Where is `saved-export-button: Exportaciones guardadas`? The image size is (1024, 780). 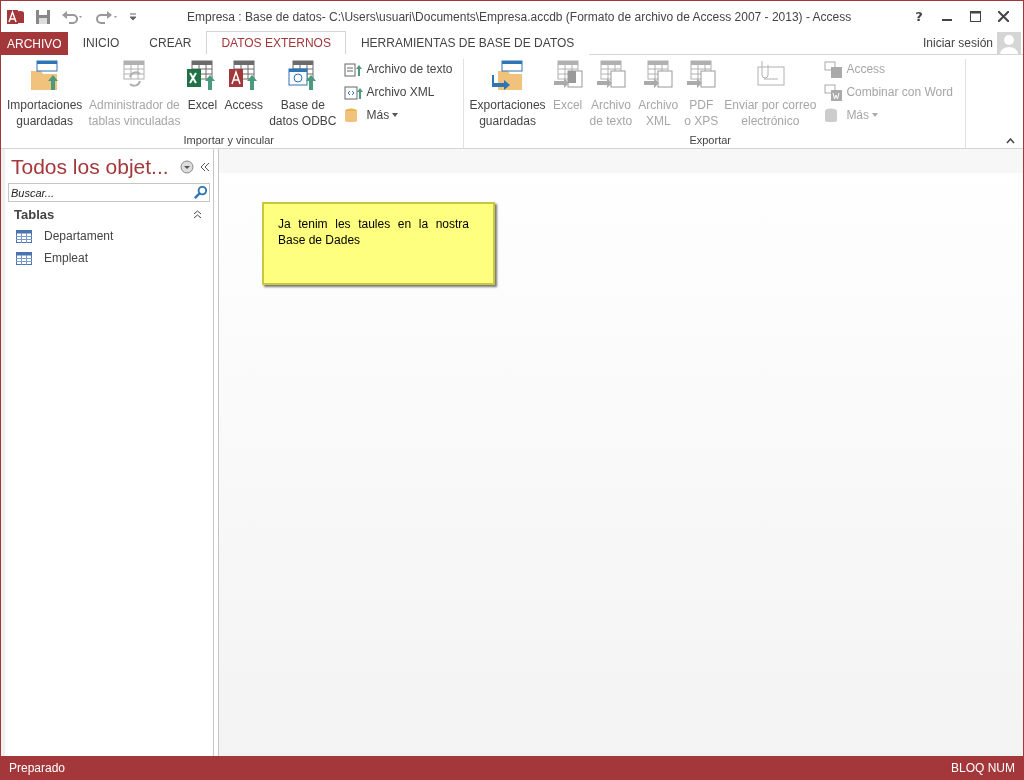
saved-export-button: Exportaciones guardadas is located at coordinates (507, 96).